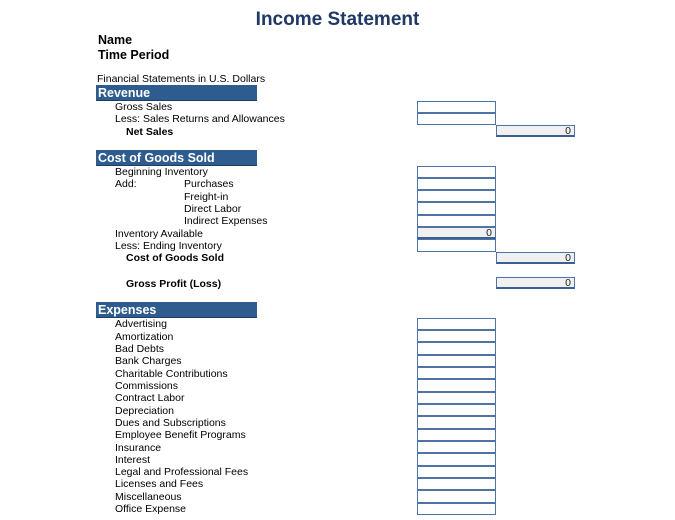 The height and width of the screenshot is (520, 675). Describe the element at coordinates (168, 245) in the screenshot. I see `ending-inventory-label: Less: Ending Inventory` at that location.